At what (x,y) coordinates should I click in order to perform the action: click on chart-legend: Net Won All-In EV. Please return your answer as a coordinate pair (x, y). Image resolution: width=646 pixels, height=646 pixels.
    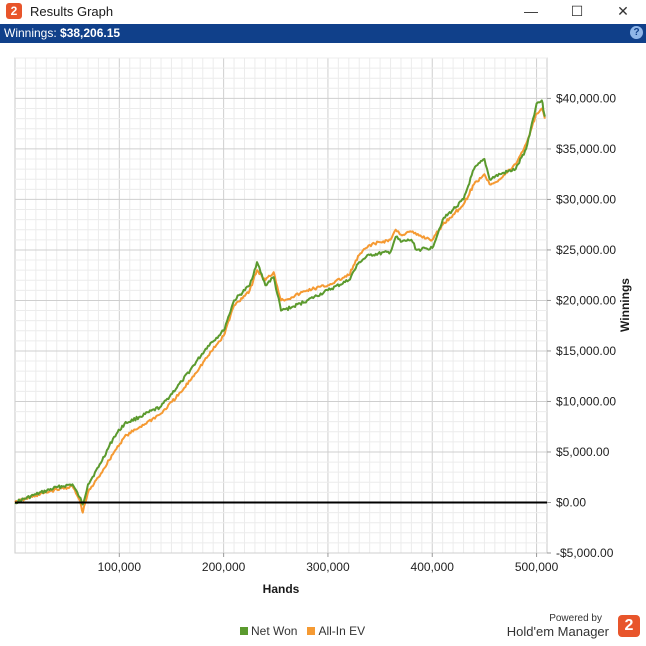
    Looking at the image, I should click on (302, 631).